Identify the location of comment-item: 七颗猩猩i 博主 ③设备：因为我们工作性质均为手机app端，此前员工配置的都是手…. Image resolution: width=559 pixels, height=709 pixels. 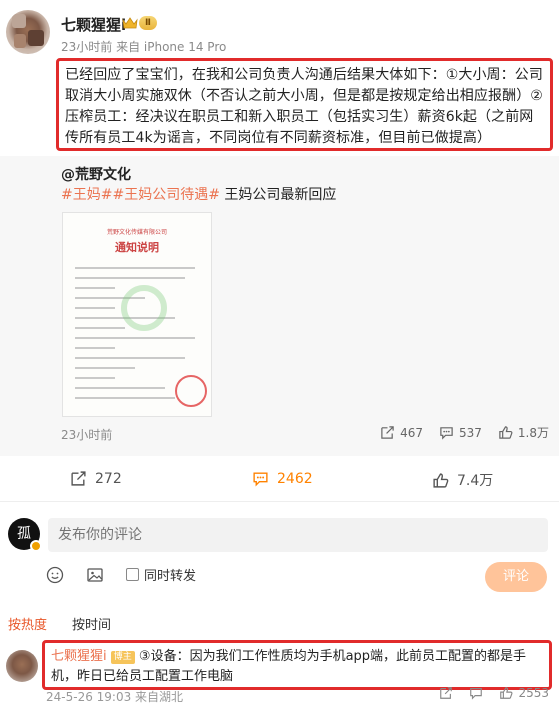
(279, 674).